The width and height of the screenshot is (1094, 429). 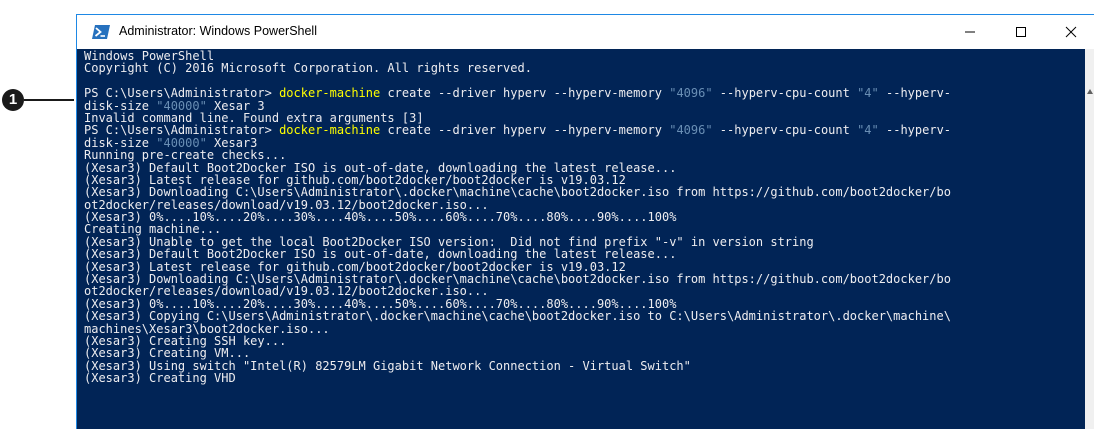 I want to click on console-line: (Xesar3) Creating VHD, so click(x=517, y=378).